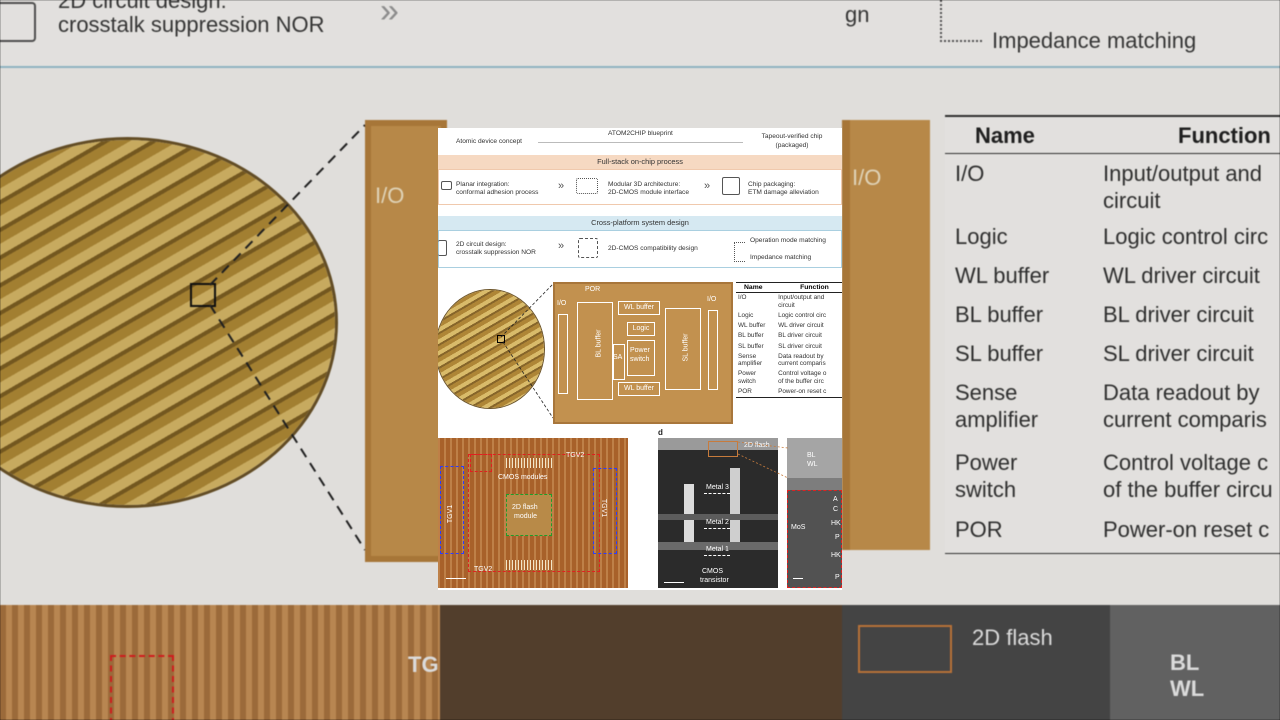  Describe the element at coordinates (756, 392) in the screenshot. I see `table-cell-name: POR` at that location.